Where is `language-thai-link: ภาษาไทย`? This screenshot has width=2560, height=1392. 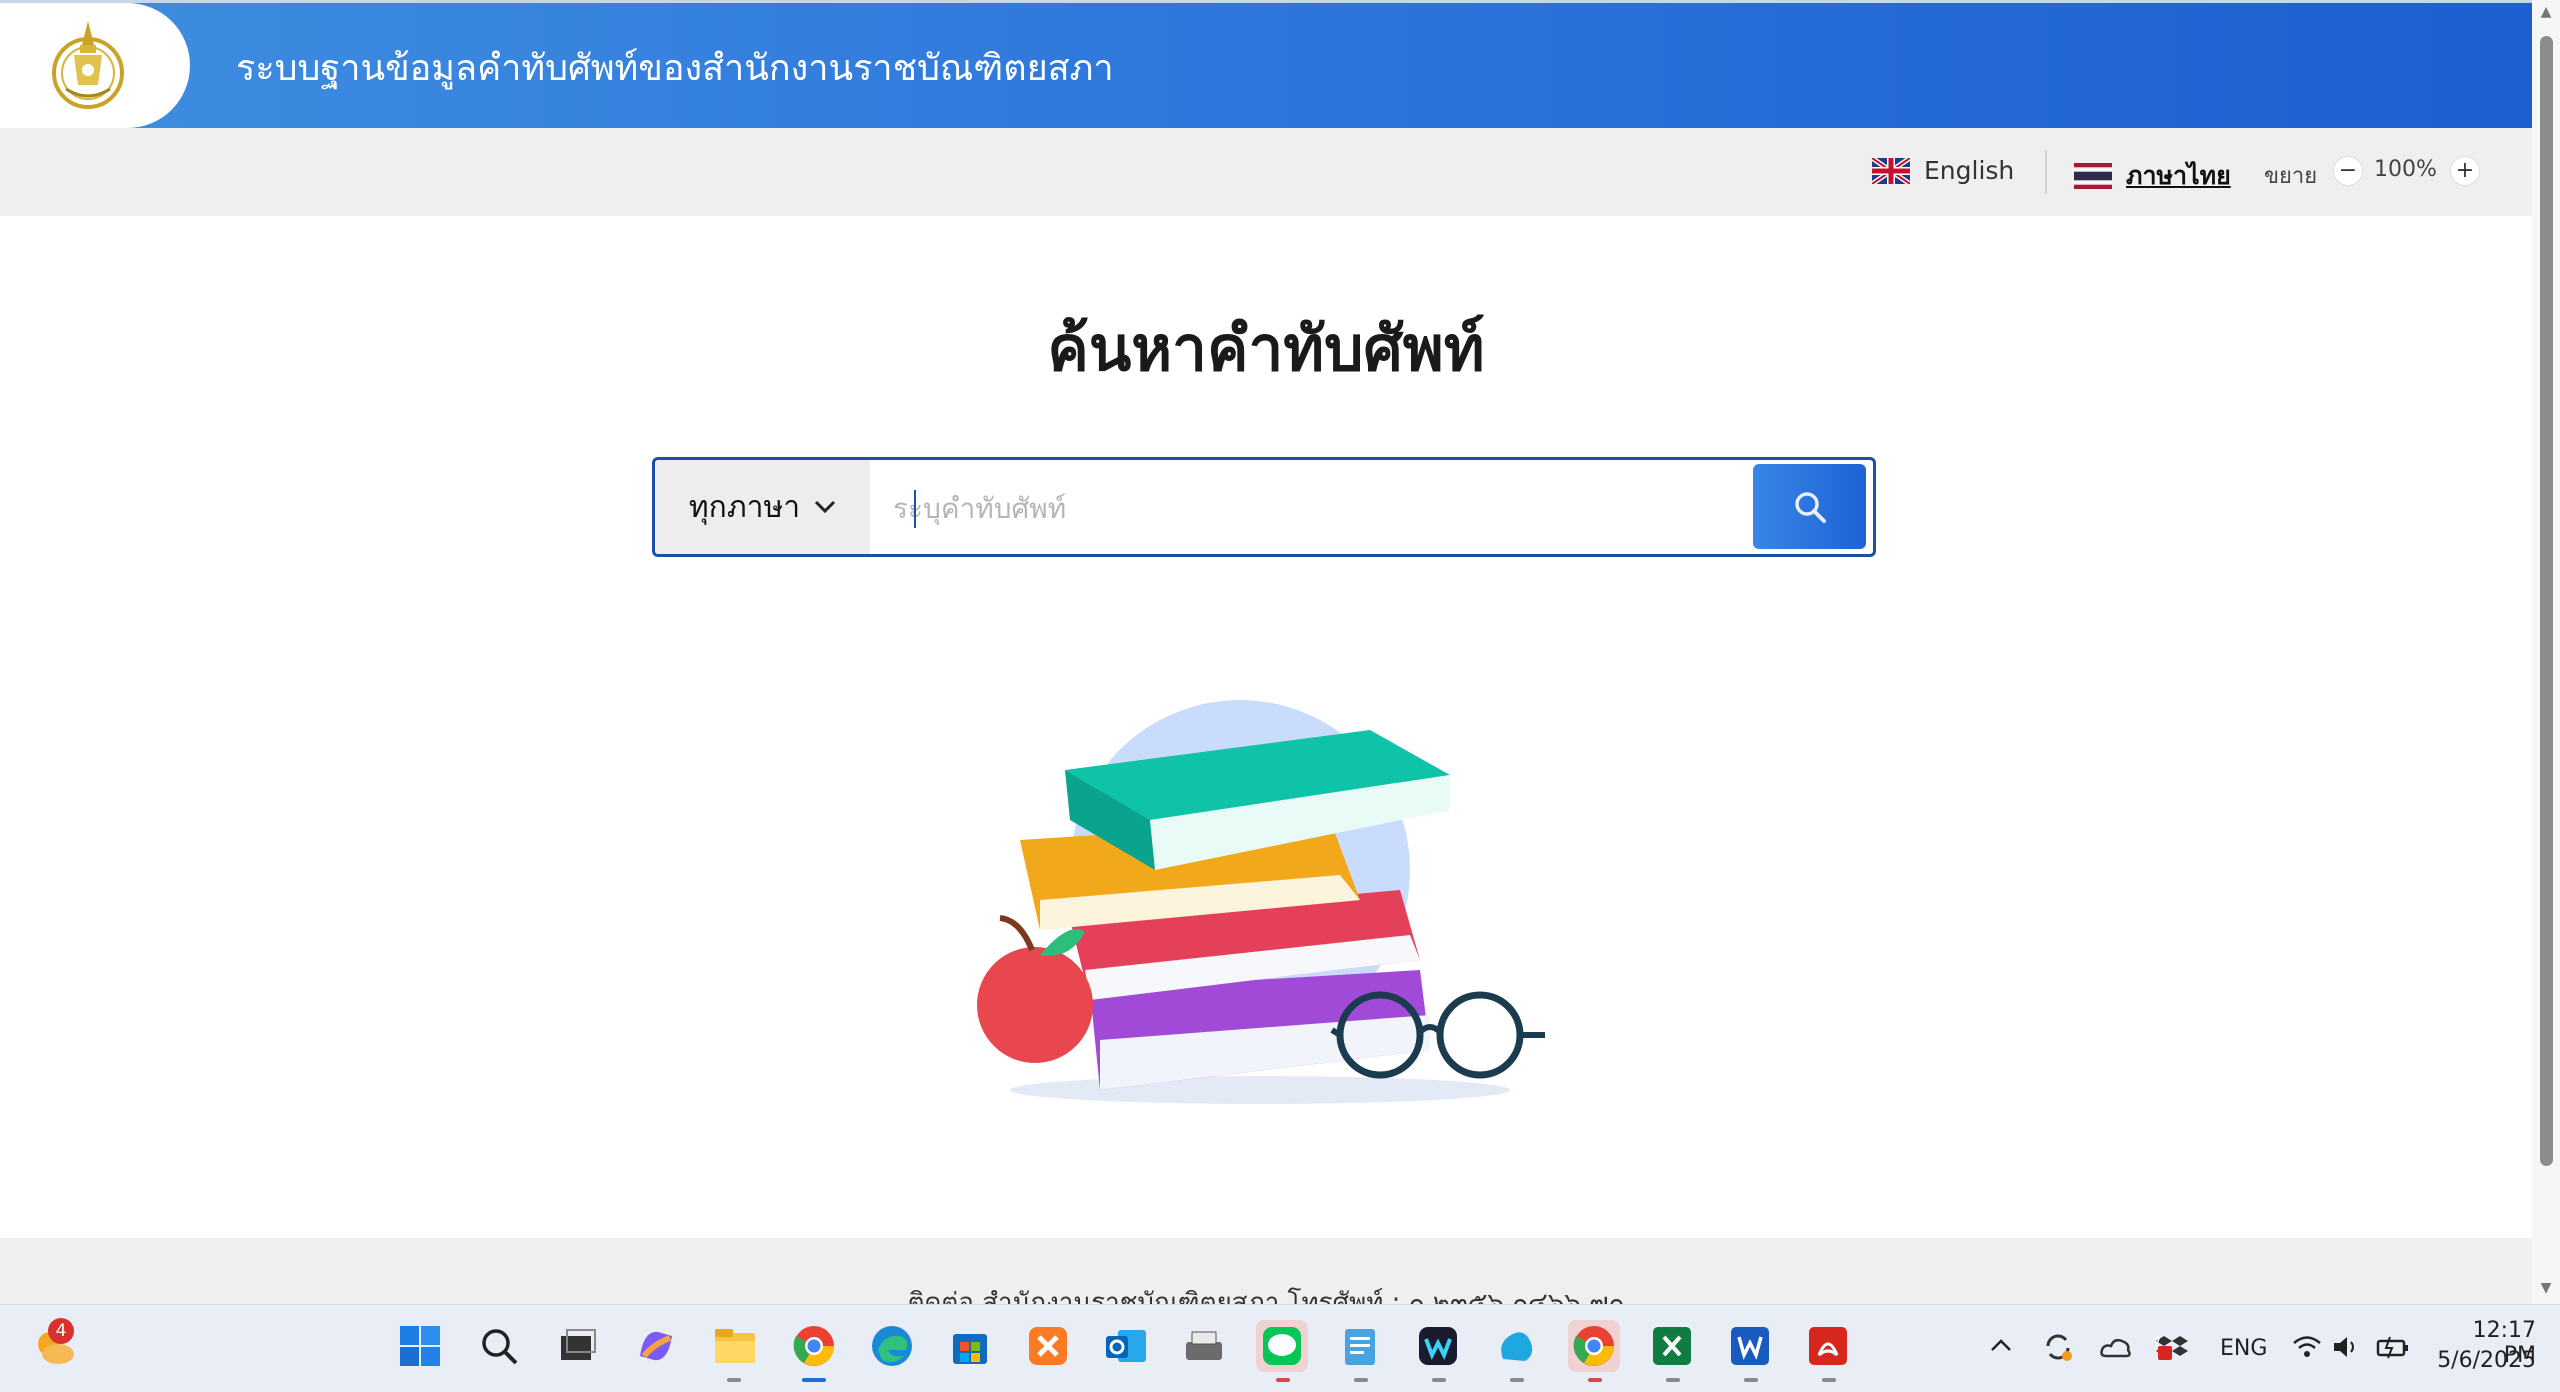
language-thai-link: ภาษาไทย is located at coordinates (2152, 176).